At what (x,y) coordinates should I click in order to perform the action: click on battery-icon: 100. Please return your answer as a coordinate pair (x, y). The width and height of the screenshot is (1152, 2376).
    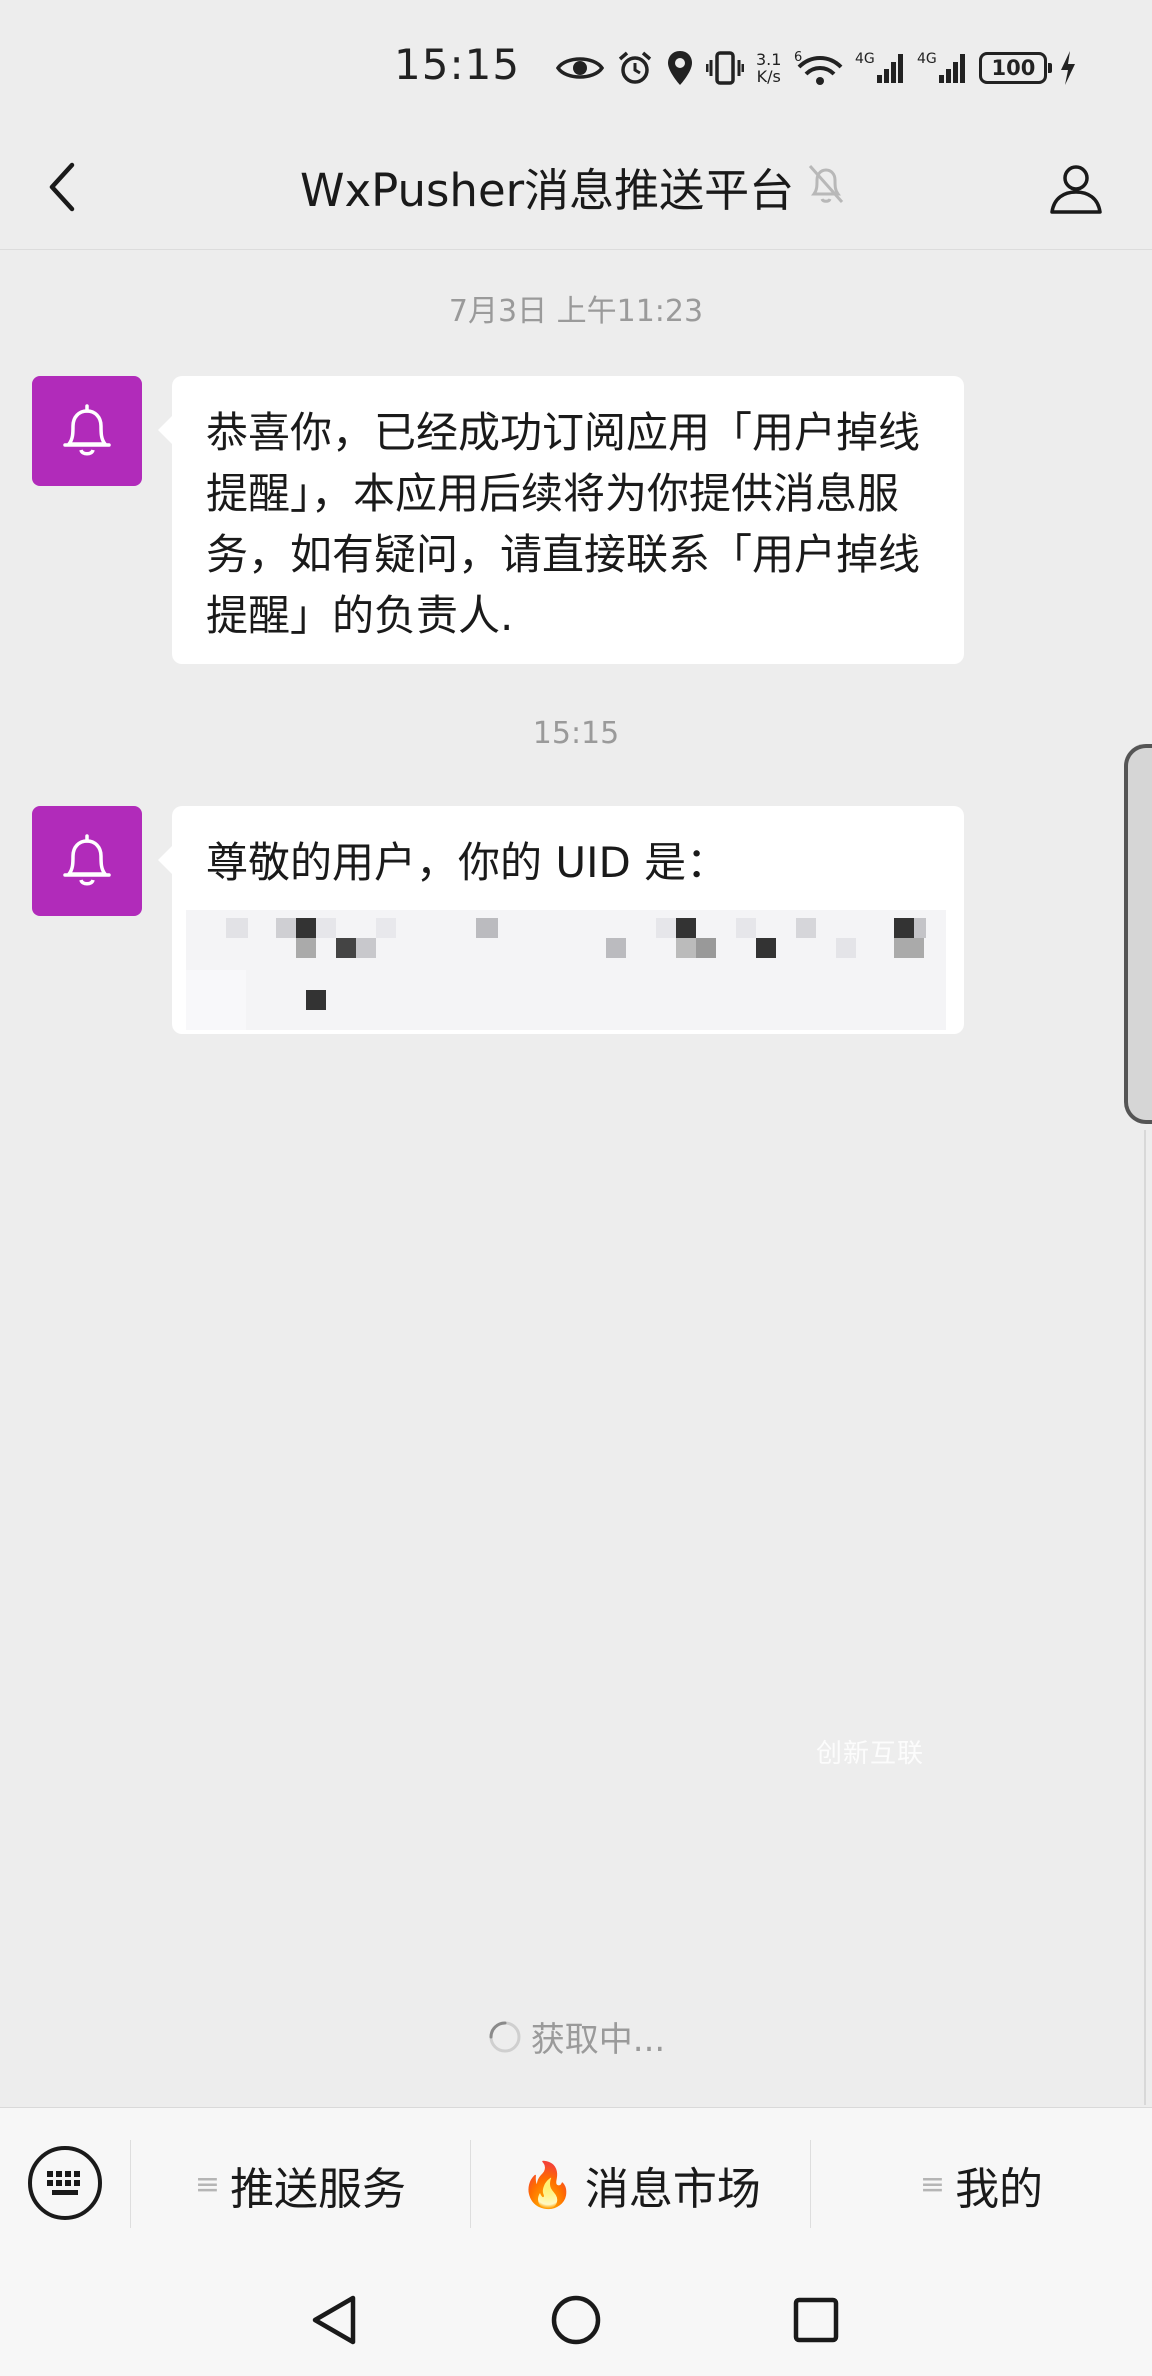
    Looking at the image, I should click on (1016, 68).